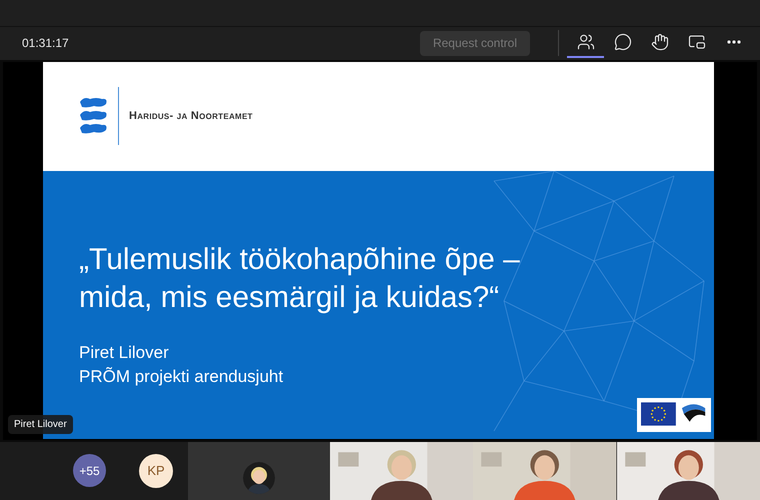 The height and width of the screenshot is (500, 760). I want to click on eu-flag-icon, so click(658, 414).